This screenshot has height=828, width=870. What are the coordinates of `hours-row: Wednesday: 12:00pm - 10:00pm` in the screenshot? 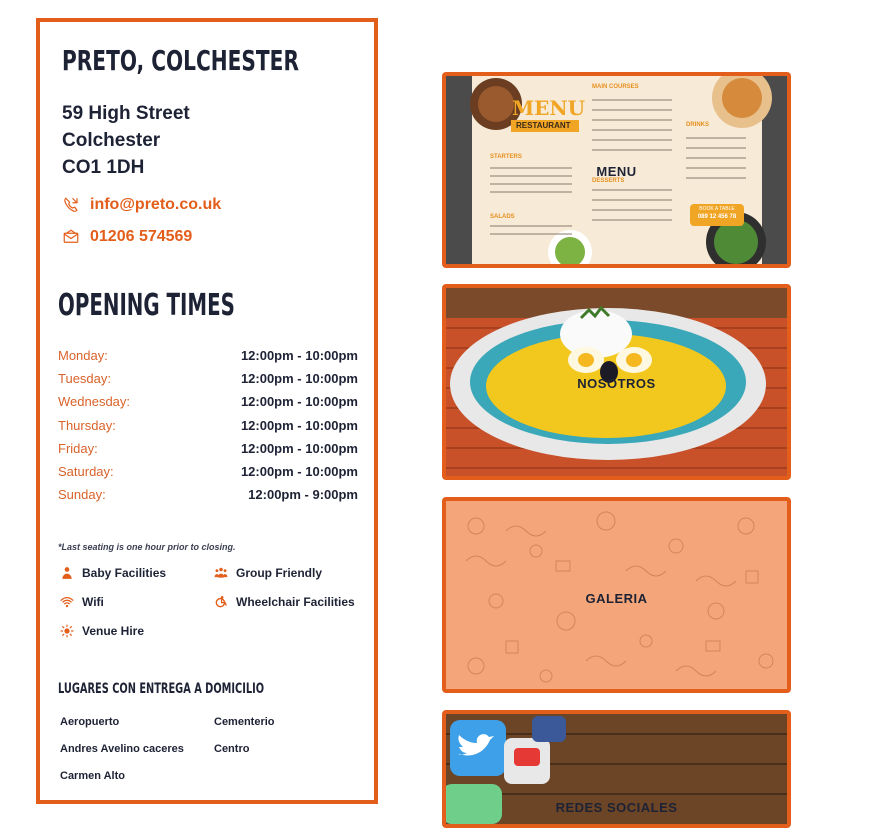 It's located at (208, 401).